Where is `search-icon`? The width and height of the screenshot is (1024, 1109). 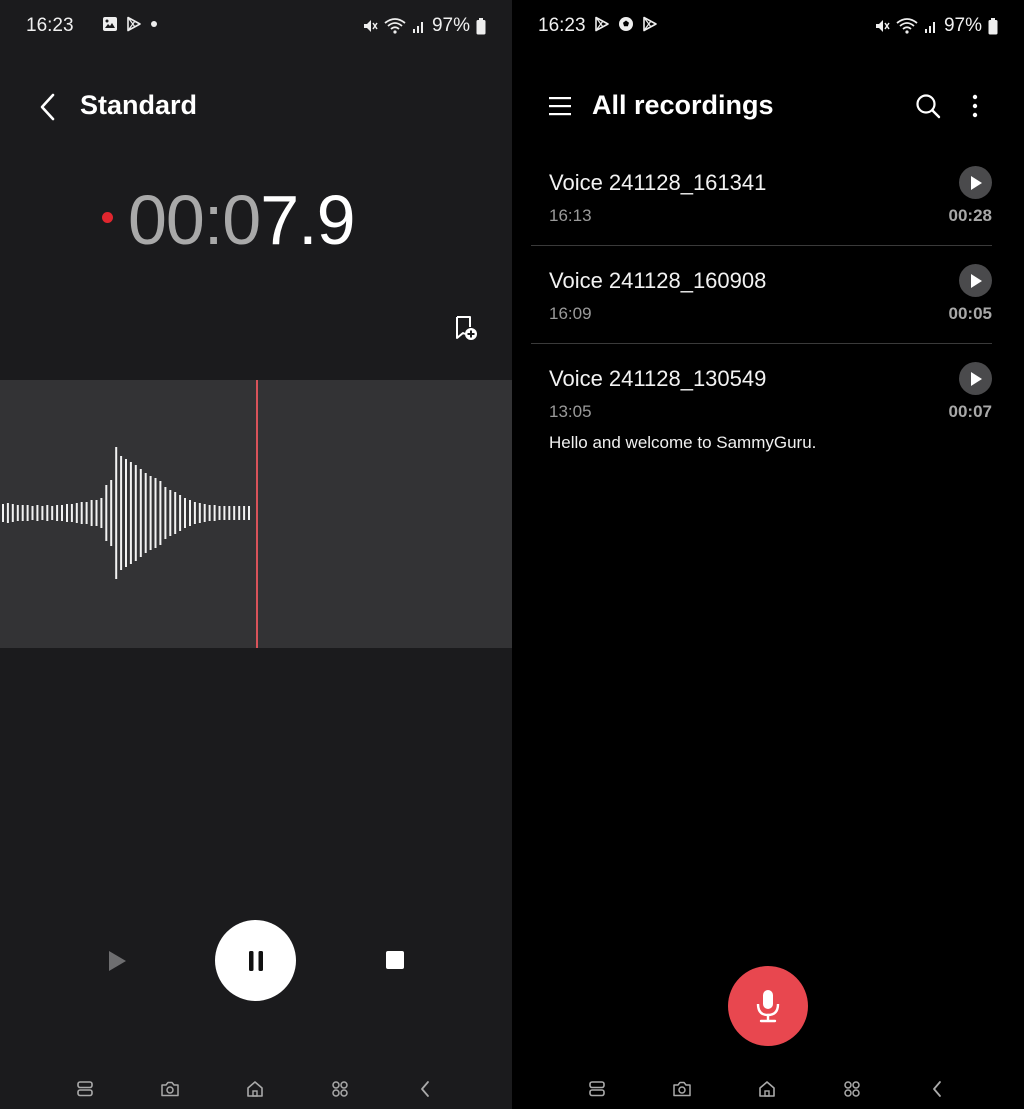
search-icon is located at coordinates (928, 106).